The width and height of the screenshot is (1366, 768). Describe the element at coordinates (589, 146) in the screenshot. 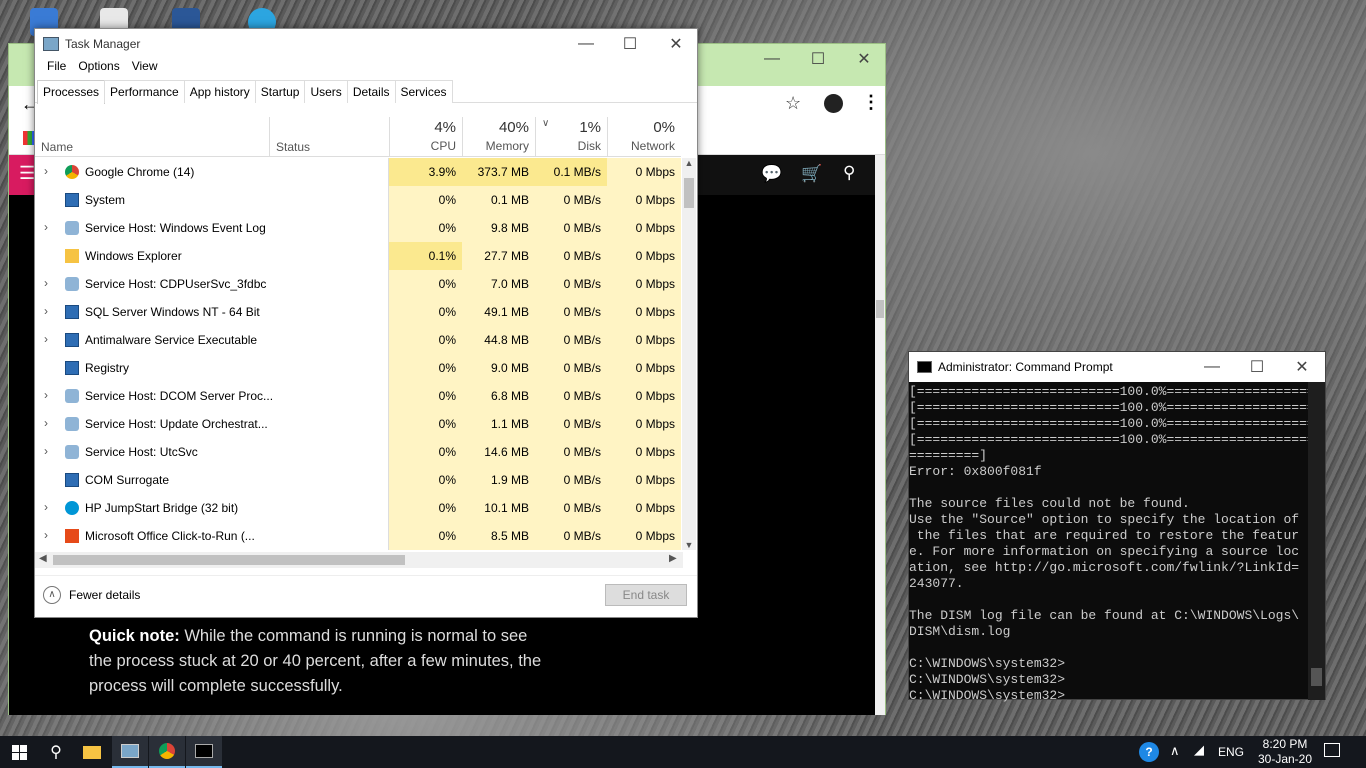

I see `disk-label: Disk` at that location.